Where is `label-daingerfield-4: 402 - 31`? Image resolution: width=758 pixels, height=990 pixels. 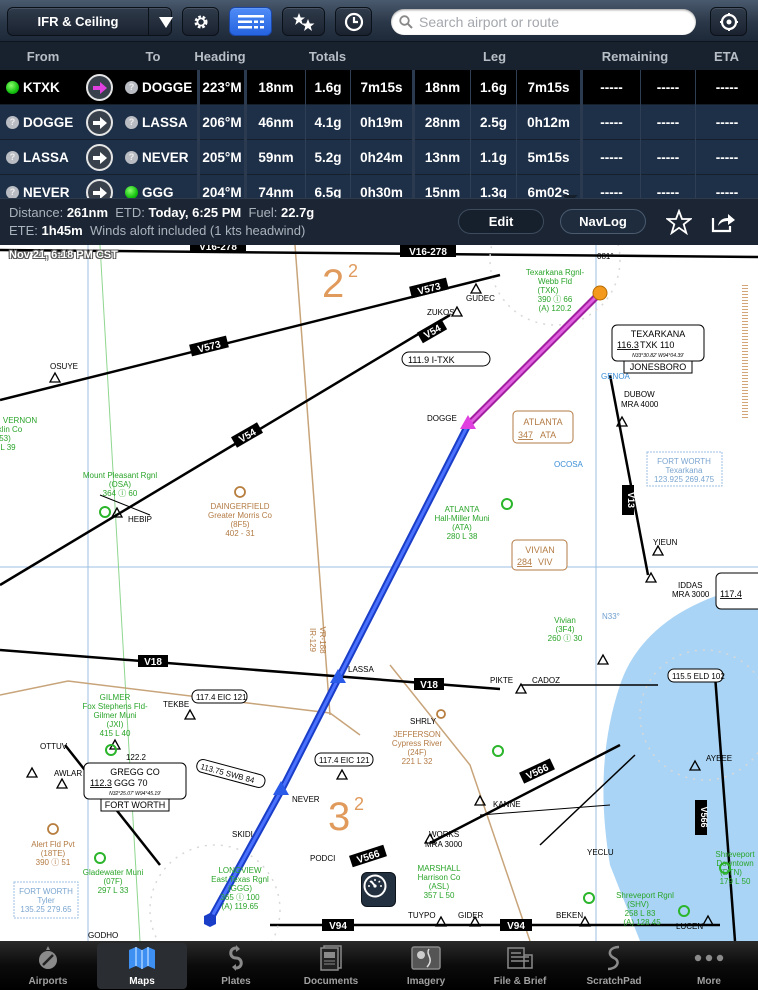 label-daingerfield-4: 402 - 31 is located at coordinates (240, 533).